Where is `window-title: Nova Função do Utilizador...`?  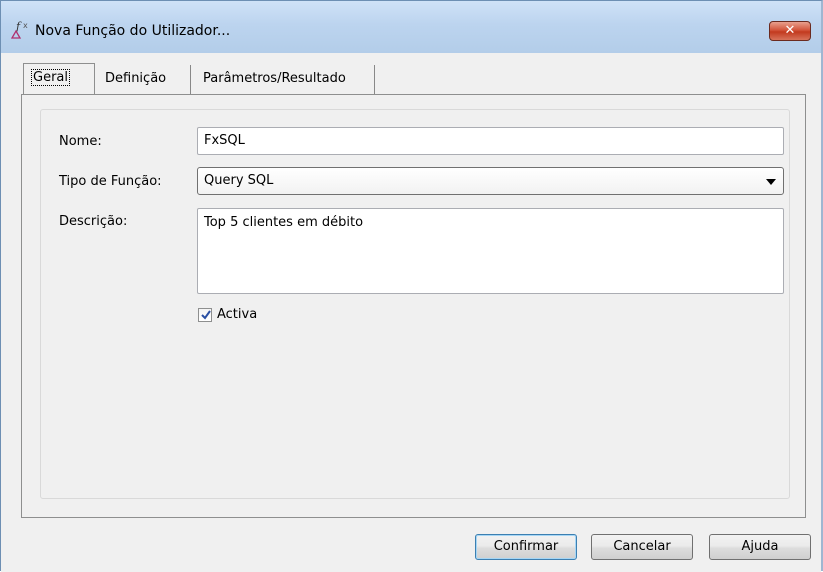 window-title: Nova Função do Utilizador... is located at coordinates (133, 31).